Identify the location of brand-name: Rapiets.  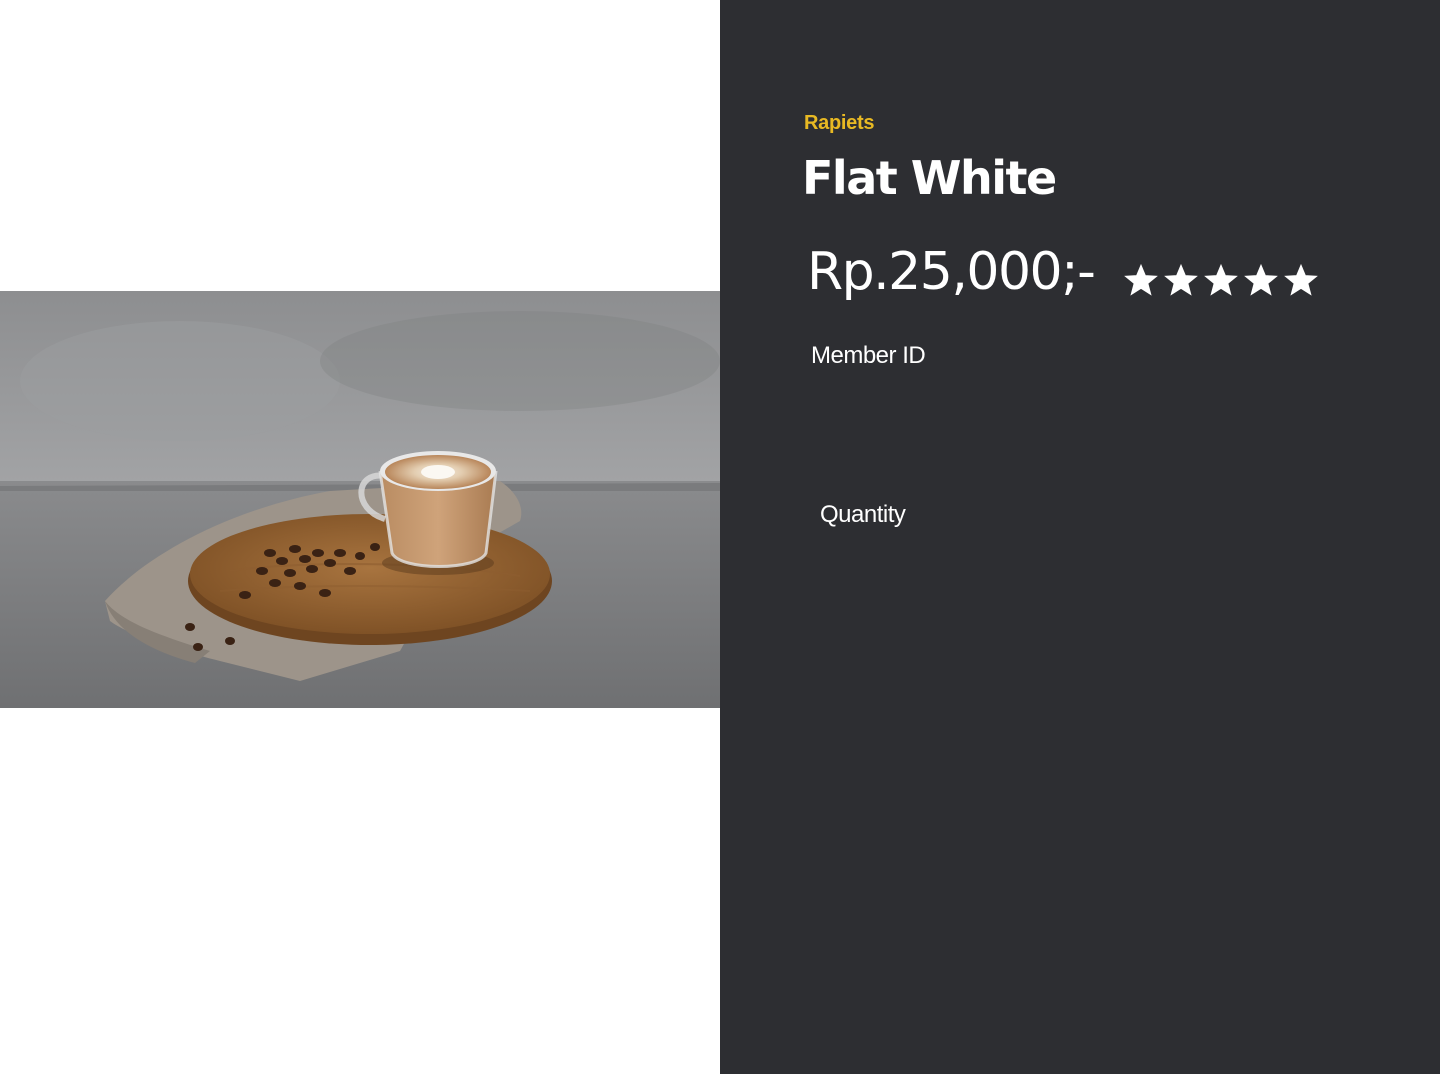
(839, 123).